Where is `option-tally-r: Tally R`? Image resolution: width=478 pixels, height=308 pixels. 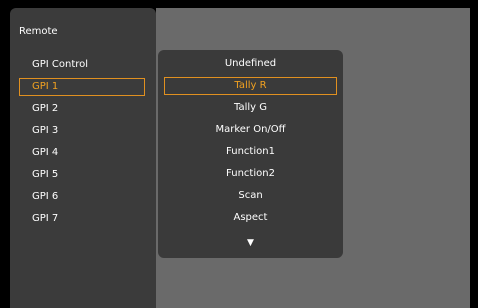 option-tally-r: Tally R is located at coordinates (250, 86).